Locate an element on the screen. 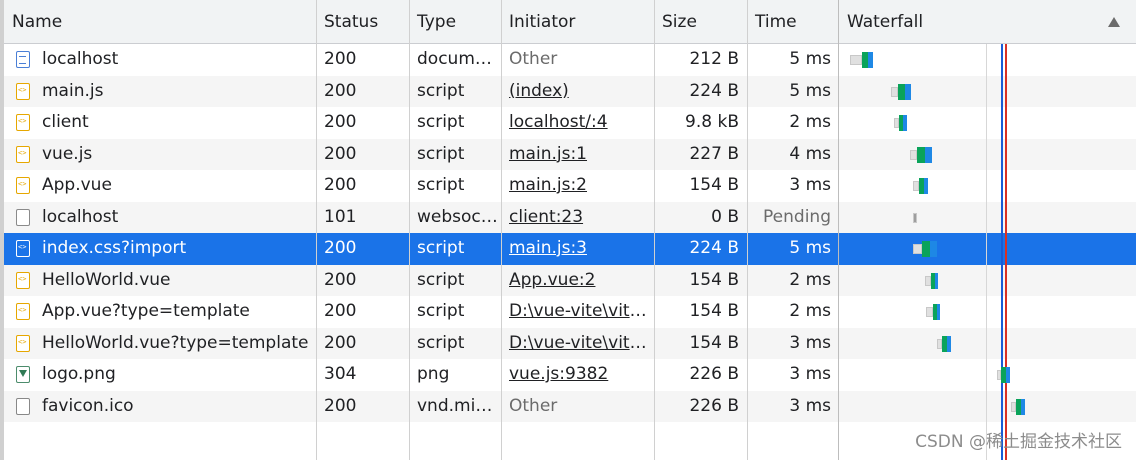 The width and height of the screenshot is (1136, 460). table-row: localhost 101 websoc… client:23 0 B Pending is located at coordinates (570, 217).